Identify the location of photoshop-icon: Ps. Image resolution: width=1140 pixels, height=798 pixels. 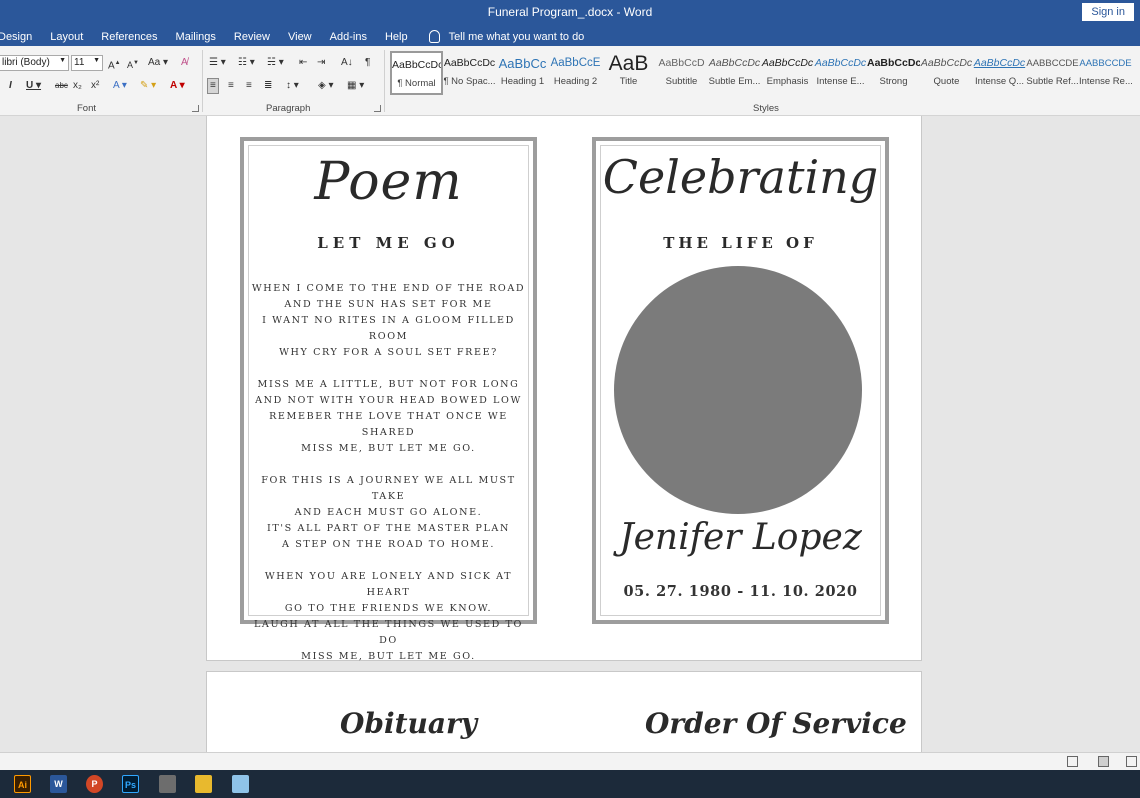
(130, 784).